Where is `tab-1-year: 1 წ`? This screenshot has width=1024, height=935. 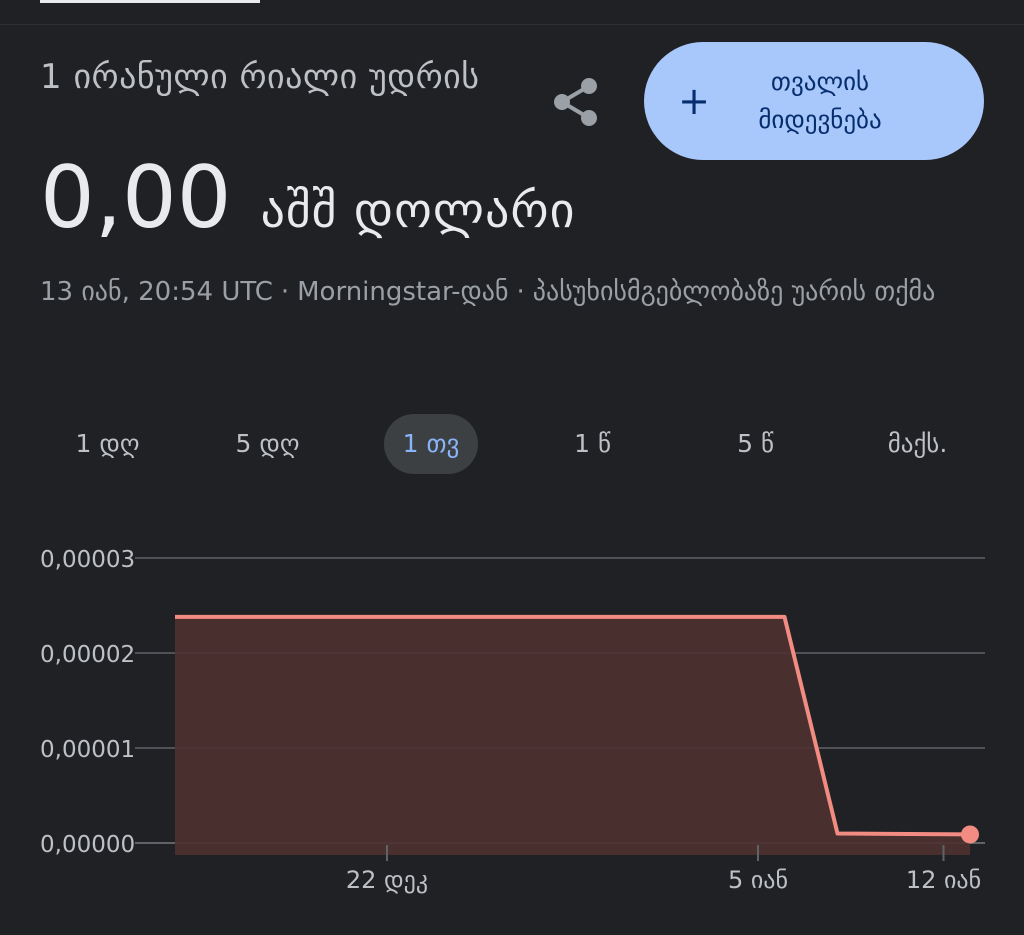
tab-1-year: 1 წ is located at coordinates (592, 444).